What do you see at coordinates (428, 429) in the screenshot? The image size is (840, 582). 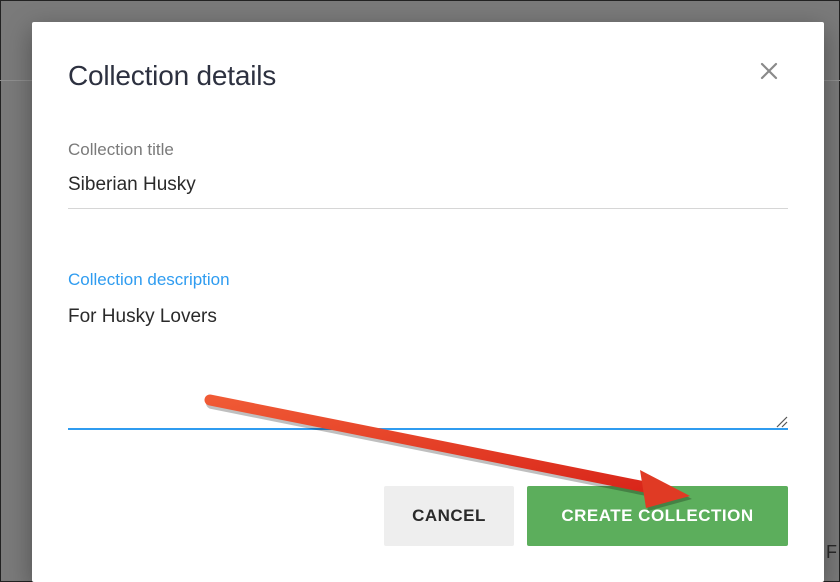 I see `collection-description-underline` at bounding box center [428, 429].